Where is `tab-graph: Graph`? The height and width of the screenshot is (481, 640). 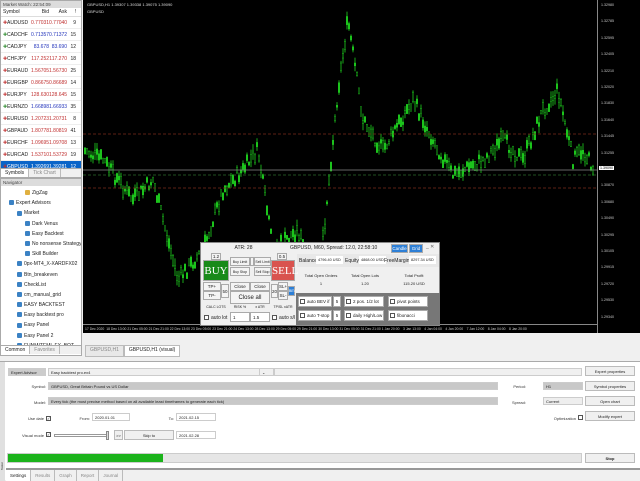
tab-graph: Graph is located at coordinates (66, 475).